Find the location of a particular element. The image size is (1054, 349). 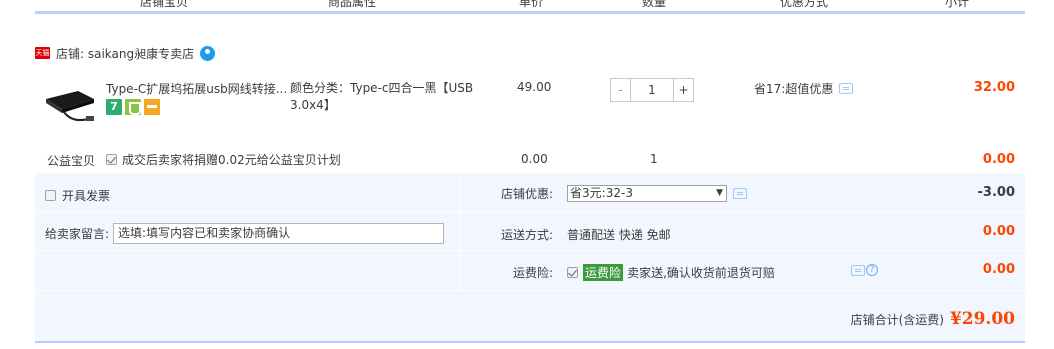

insurance-tag: 运费险 is located at coordinates (603, 272).